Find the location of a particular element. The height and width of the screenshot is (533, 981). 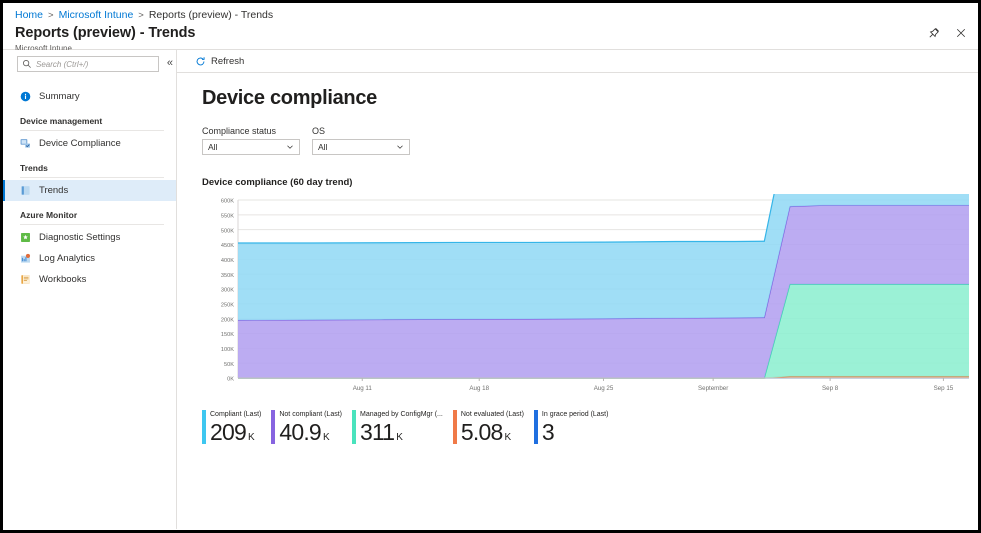

kpi-value: 3 is located at coordinates (548, 432).